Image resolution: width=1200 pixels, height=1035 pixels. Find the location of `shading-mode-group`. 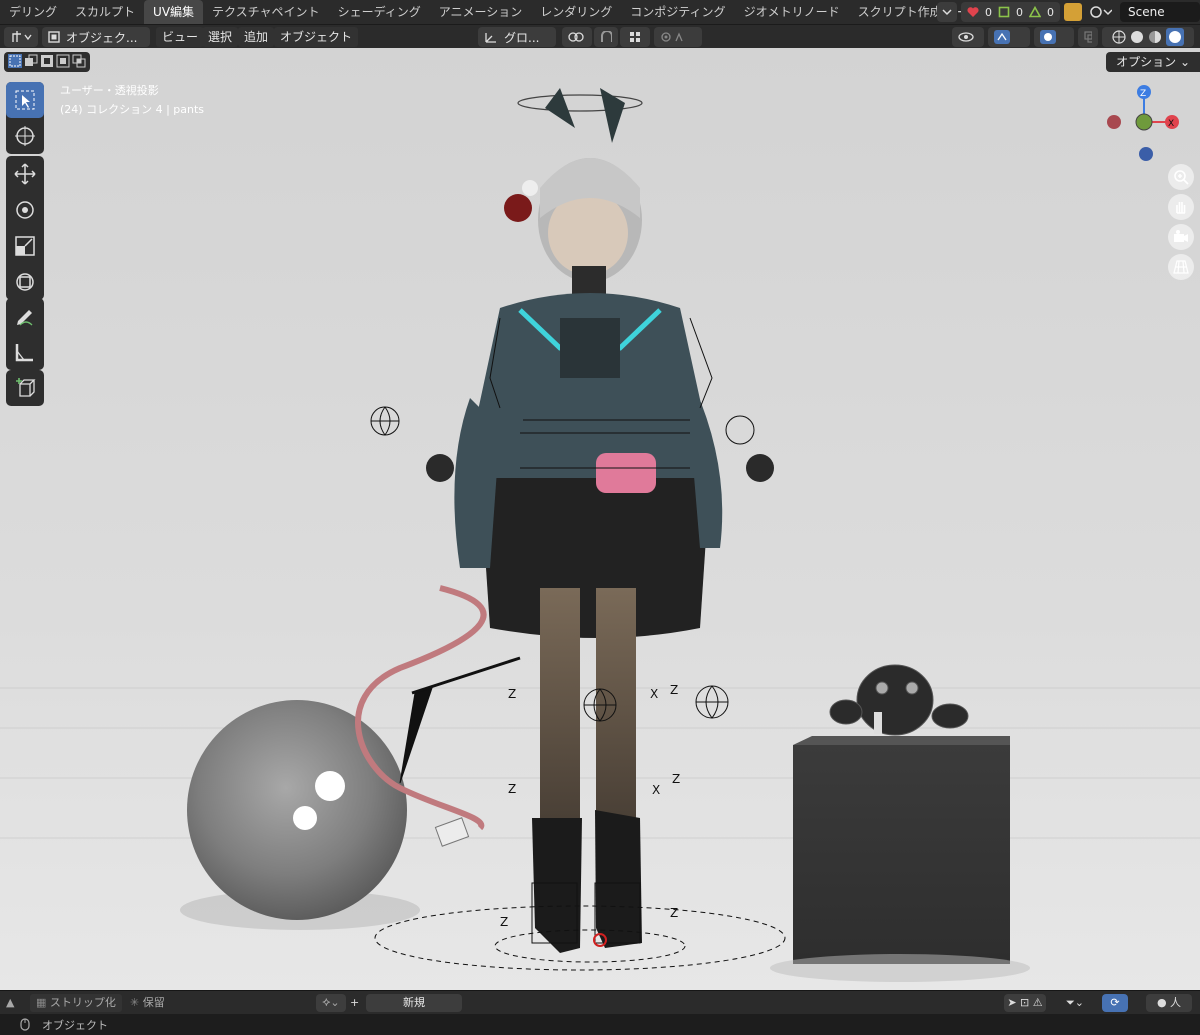

shading-mode-group is located at coordinates (1148, 37).